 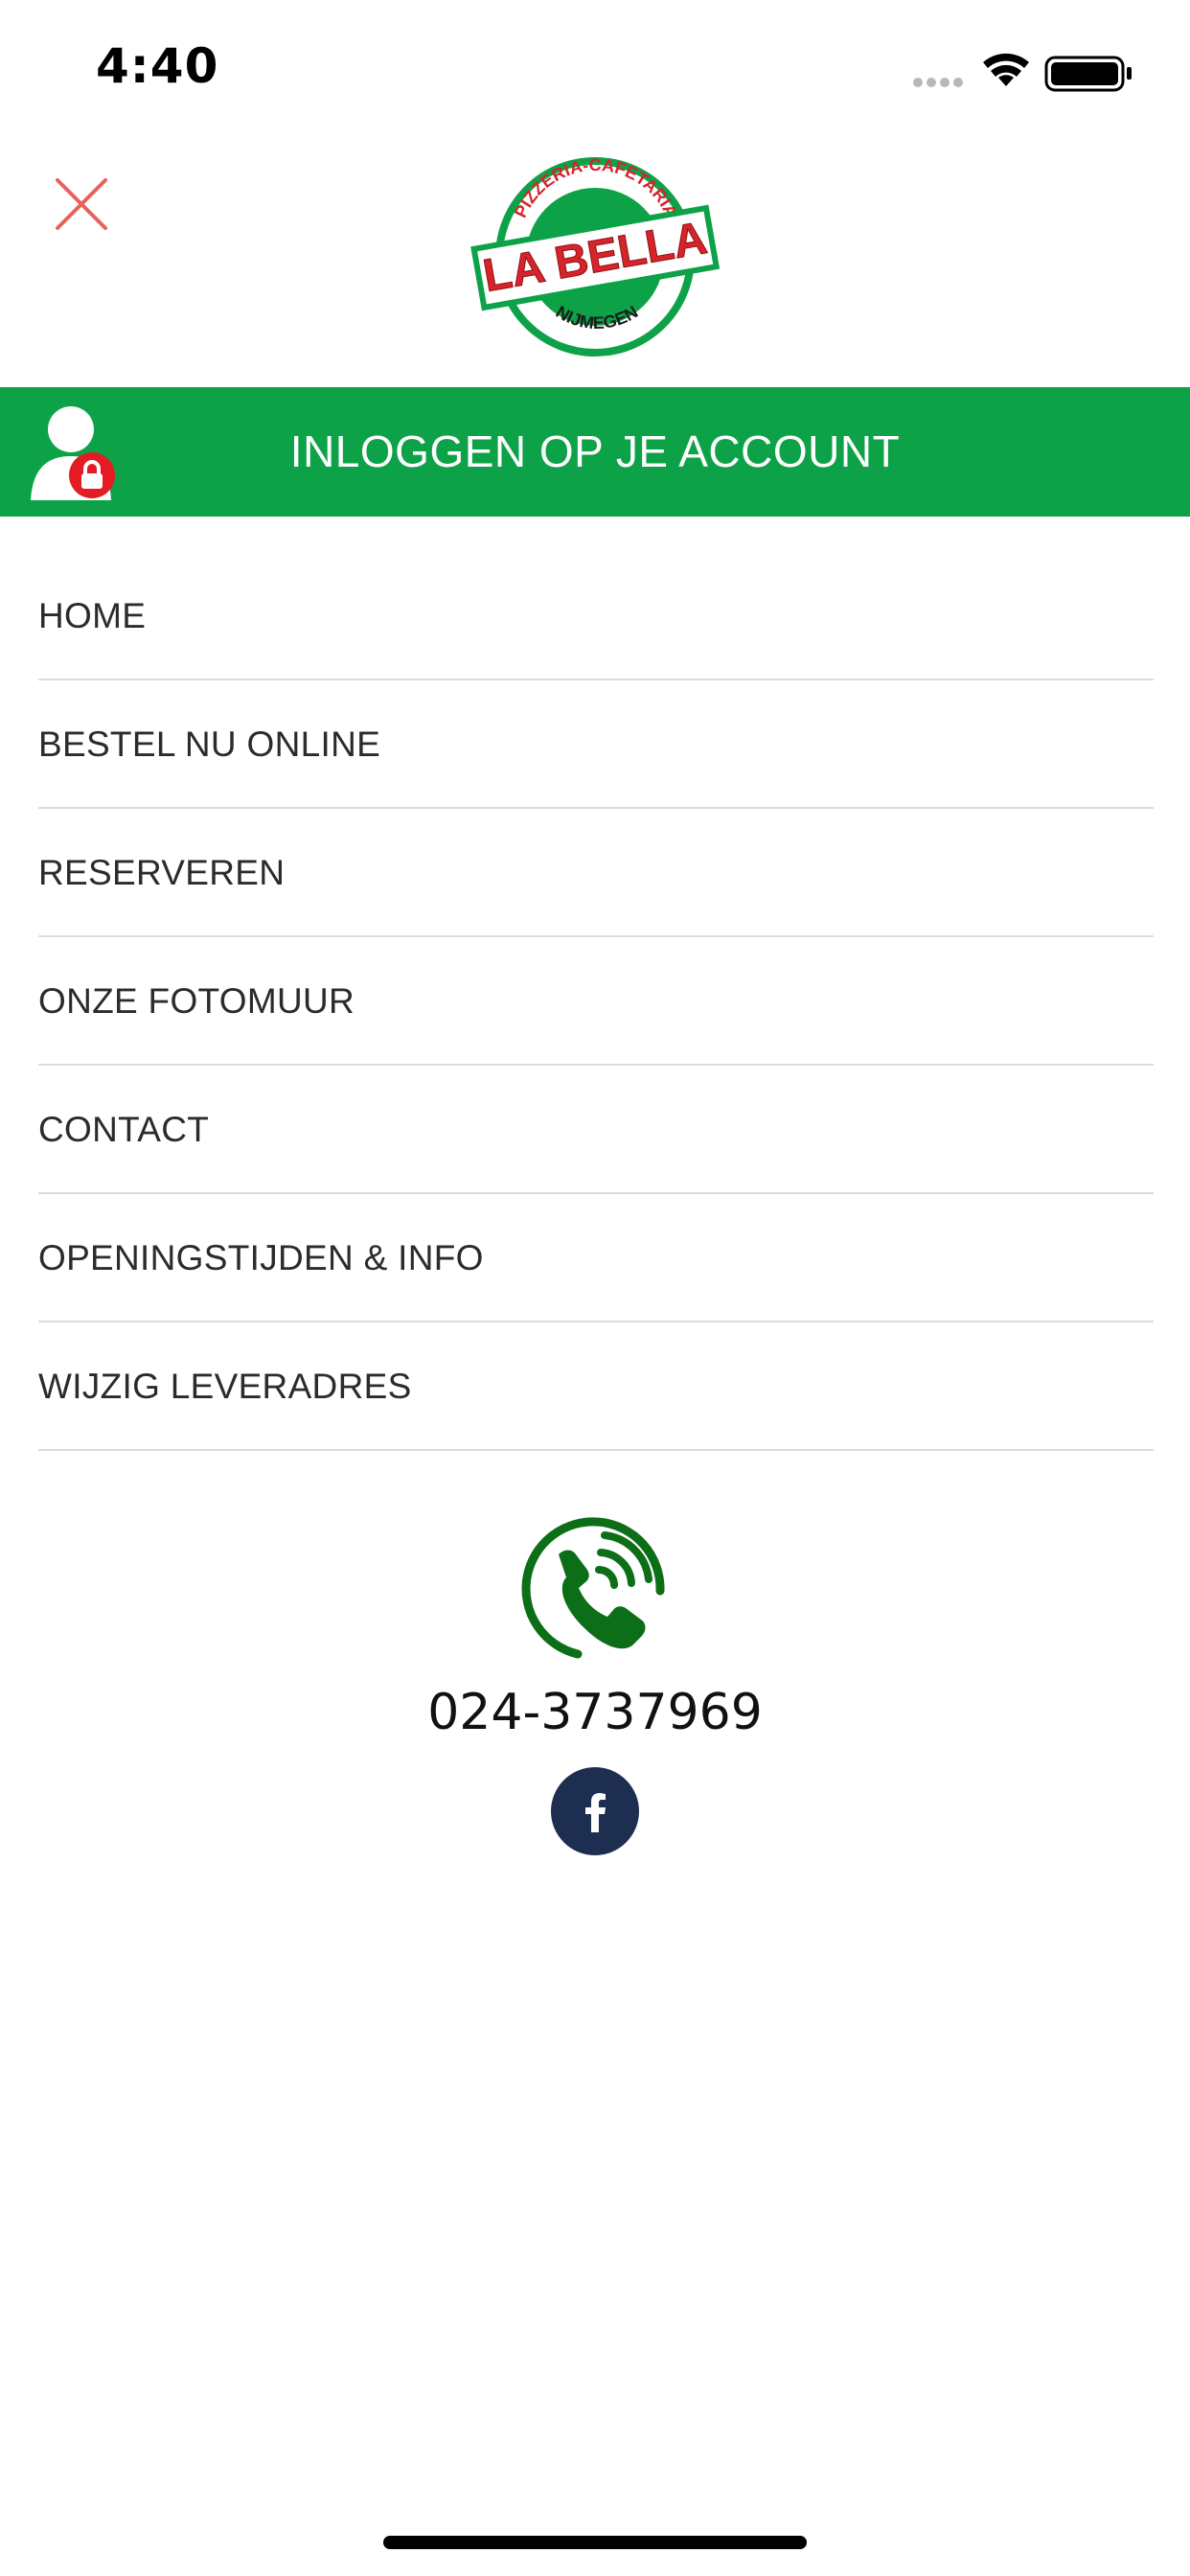 I want to click on facebook-icon, so click(x=595, y=1812).